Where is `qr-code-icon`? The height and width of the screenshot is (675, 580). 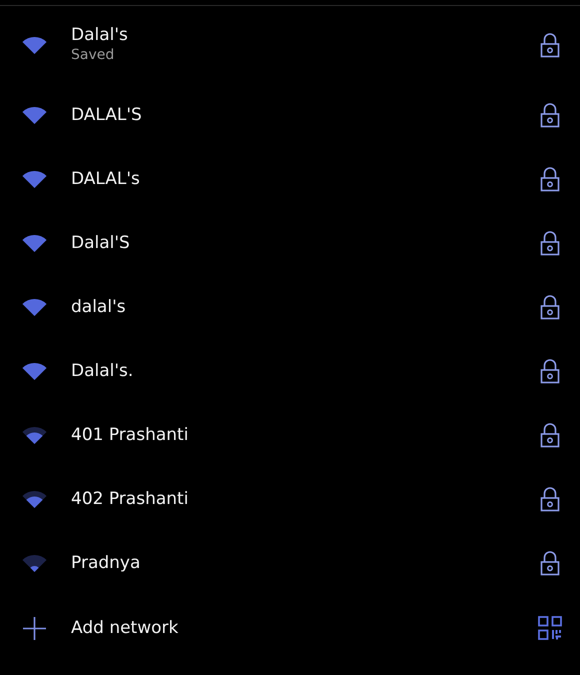
qr-code-icon is located at coordinates (550, 628).